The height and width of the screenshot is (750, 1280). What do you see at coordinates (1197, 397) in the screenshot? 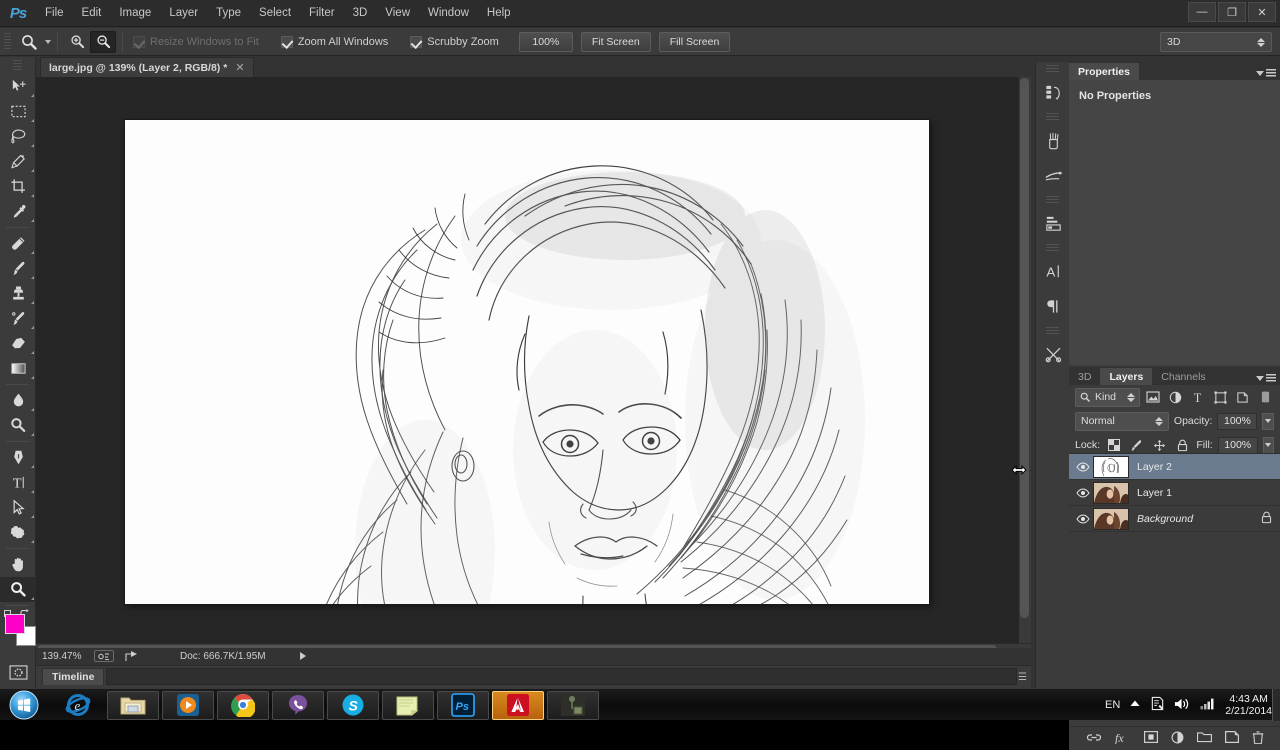
I see `type-filter-icon: T` at bounding box center [1197, 397].